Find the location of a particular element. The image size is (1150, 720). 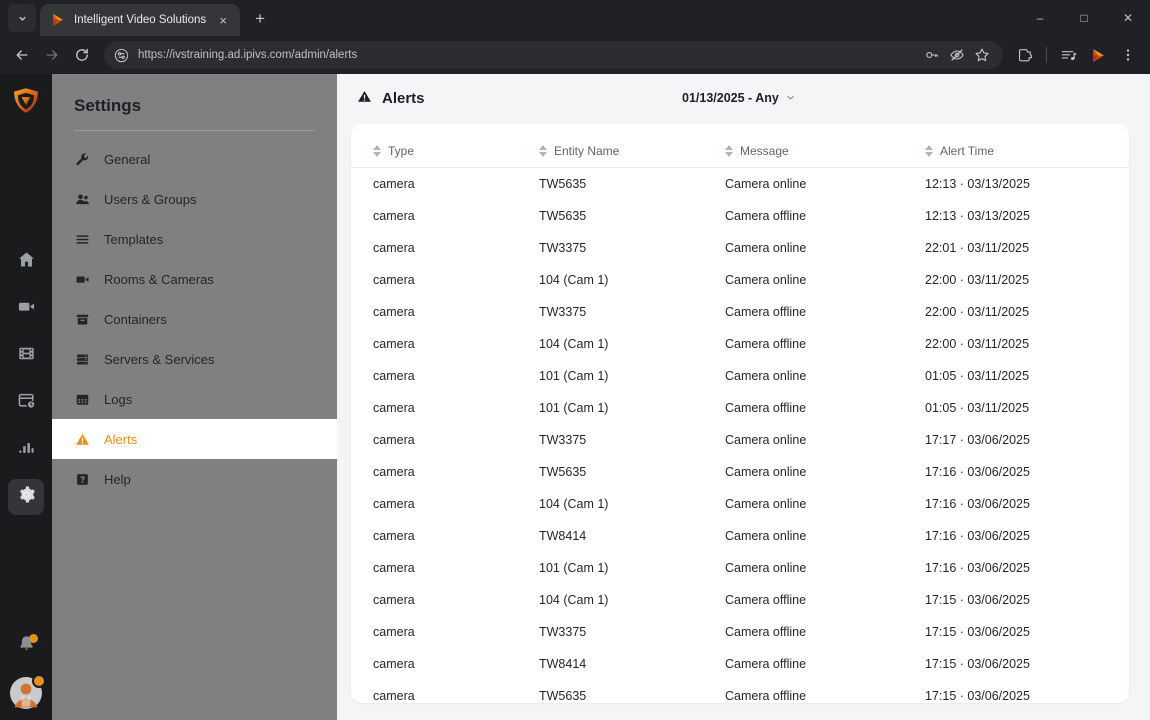

warning-triangle-icon is located at coordinates (364, 98).